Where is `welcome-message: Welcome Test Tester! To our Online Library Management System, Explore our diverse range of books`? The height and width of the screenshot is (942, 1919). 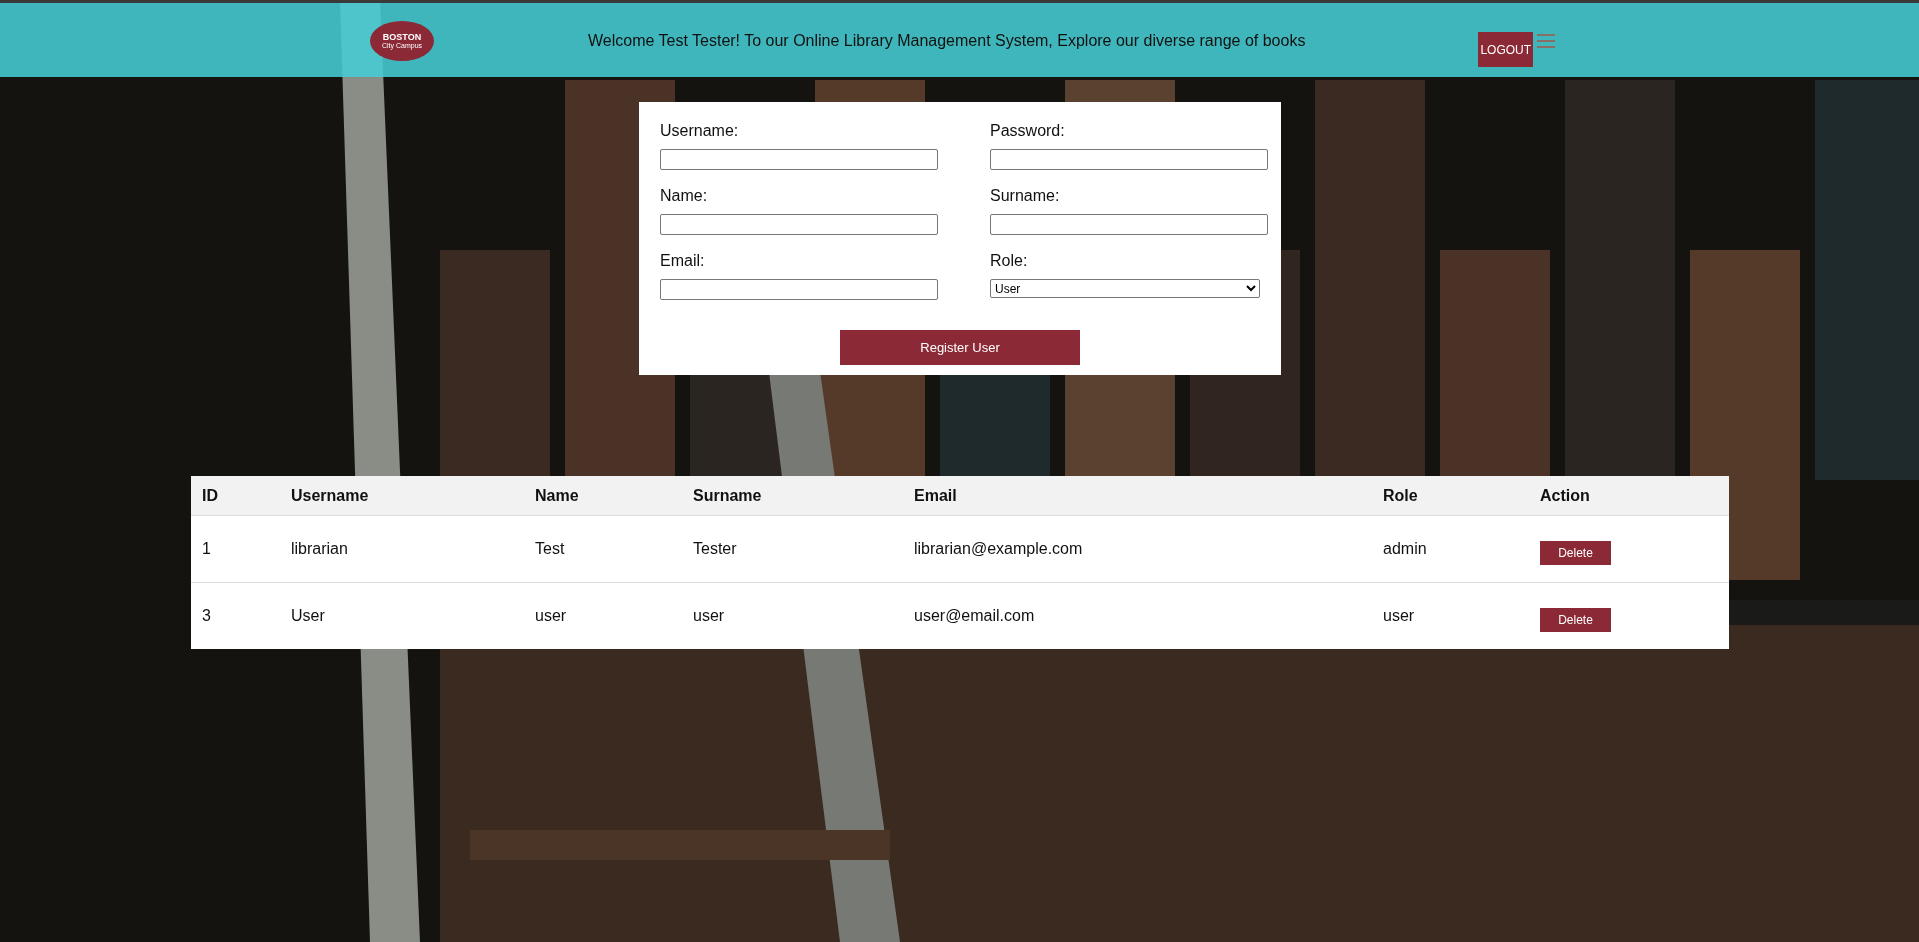
welcome-message: Welcome Test Tester! To our Online Library Management System, Explore our diverse range of books is located at coordinates (947, 41).